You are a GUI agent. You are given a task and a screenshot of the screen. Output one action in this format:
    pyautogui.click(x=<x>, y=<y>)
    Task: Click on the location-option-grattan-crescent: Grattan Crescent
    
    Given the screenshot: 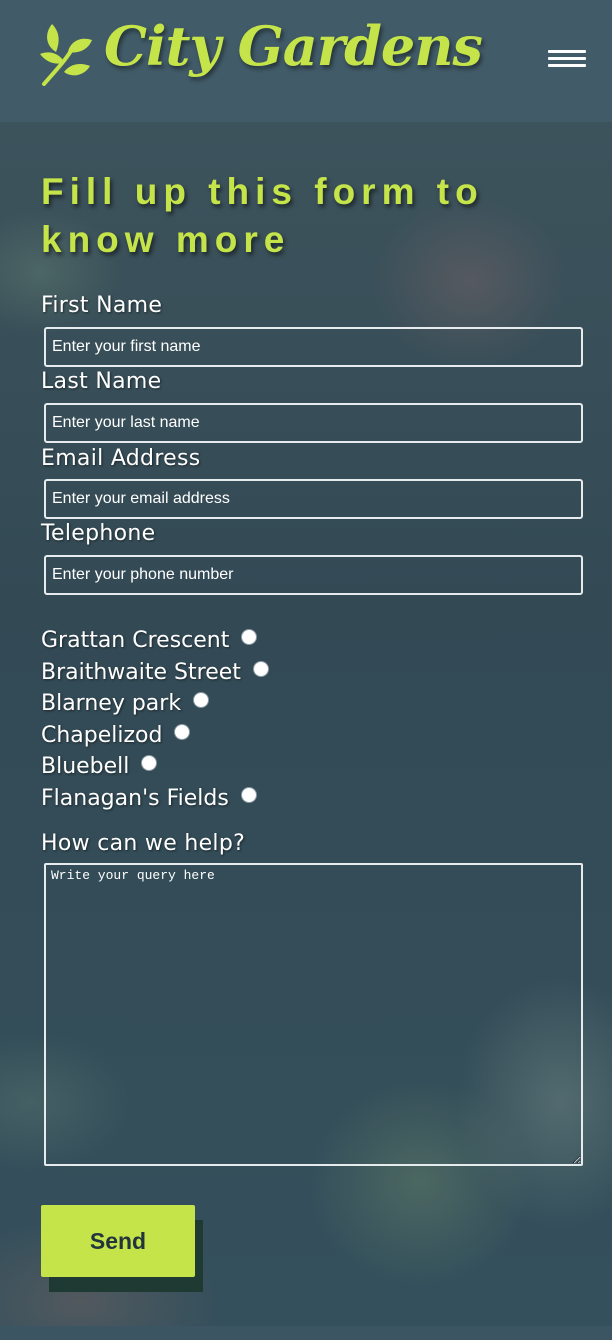 What is the action you would take?
    pyautogui.click(x=149, y=640)
    